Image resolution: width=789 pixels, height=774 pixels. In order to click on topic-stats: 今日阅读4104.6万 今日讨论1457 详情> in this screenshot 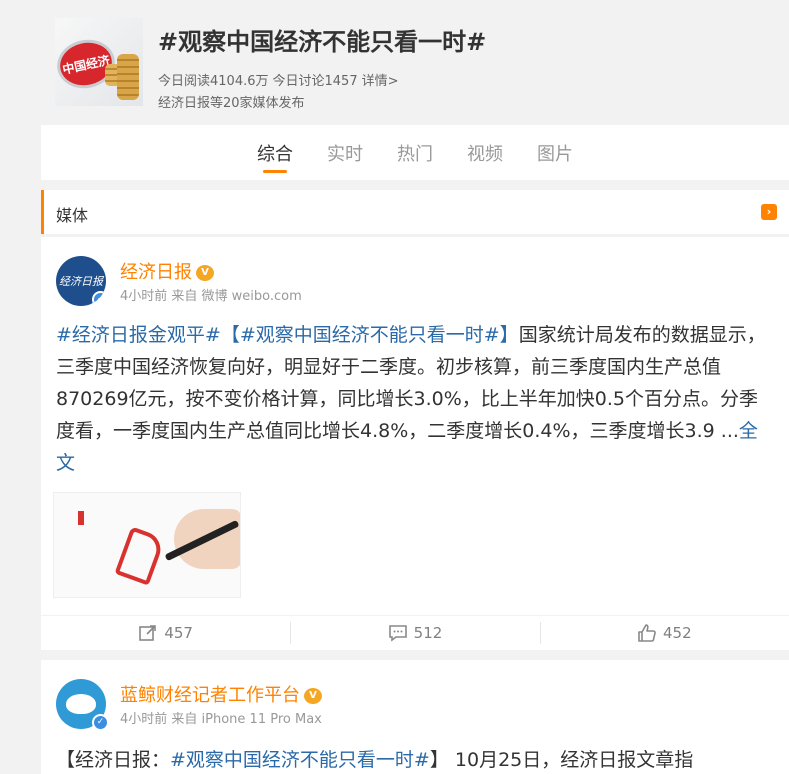, I will do `click(280, 79)`.